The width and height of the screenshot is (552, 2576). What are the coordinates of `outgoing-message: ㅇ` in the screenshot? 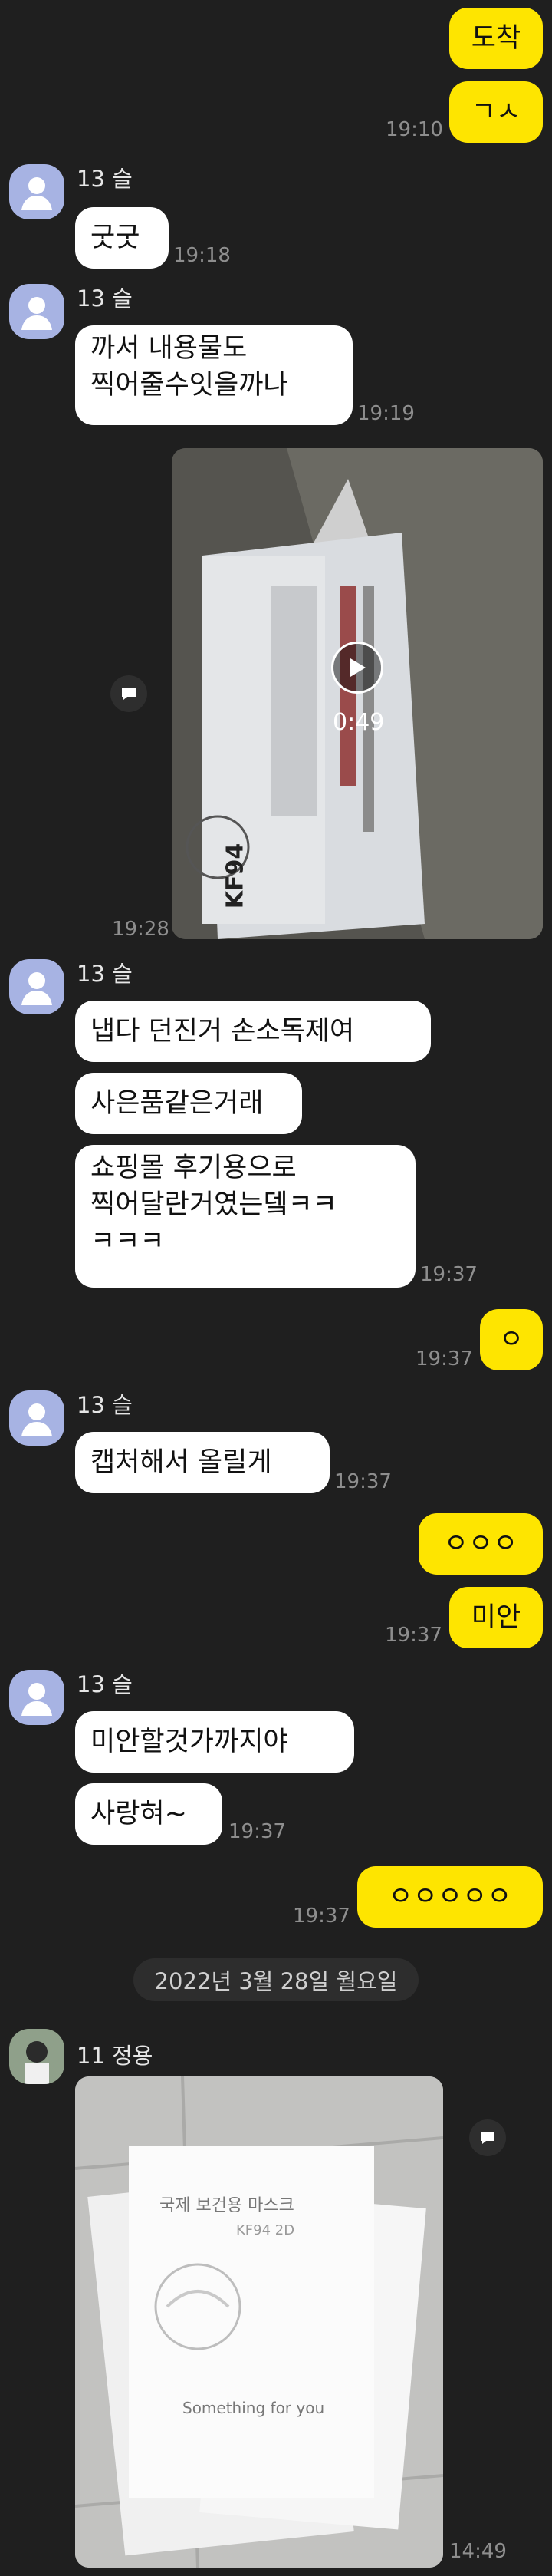 It's located at (511, 1339).